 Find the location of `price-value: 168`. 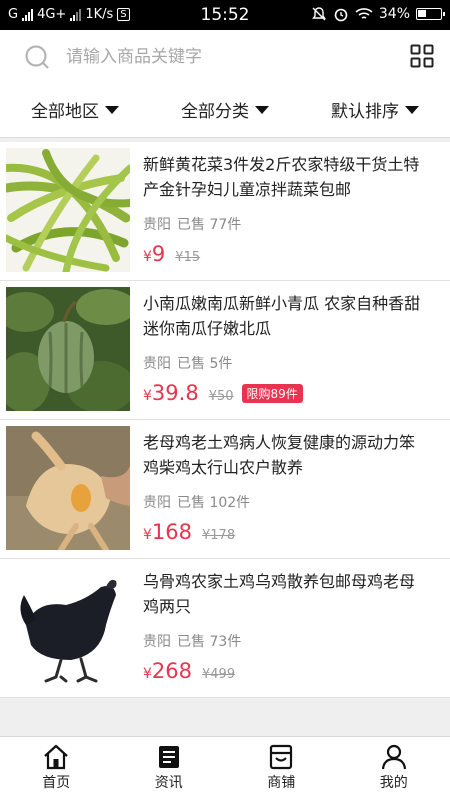

price-value: 168 is located at coordinates (172, 532).